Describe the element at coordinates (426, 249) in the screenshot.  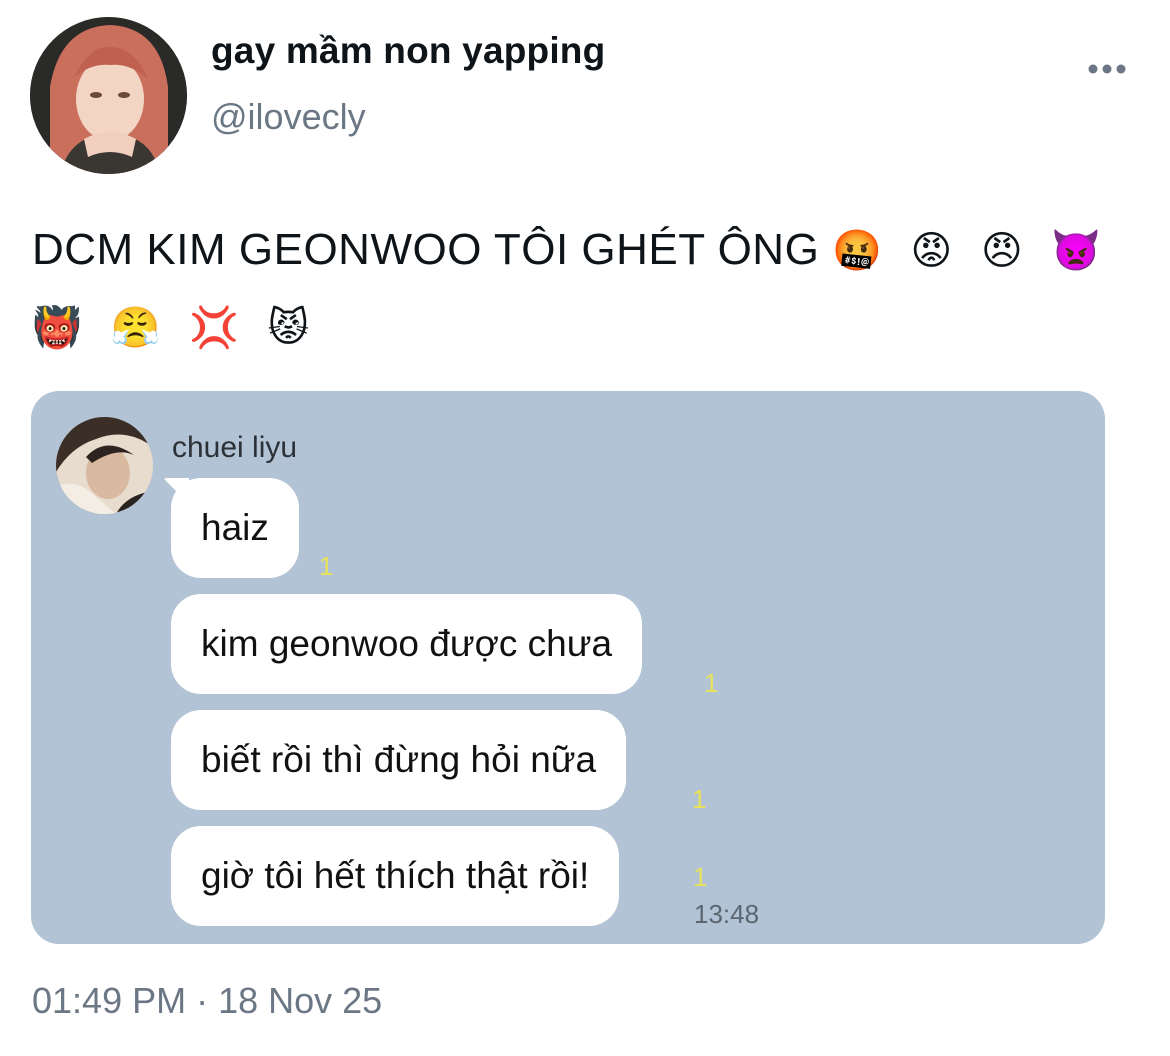
I see `tweet-body: DCM KIM GEONWOO TÔI GHÉT ÔNG` at that location.